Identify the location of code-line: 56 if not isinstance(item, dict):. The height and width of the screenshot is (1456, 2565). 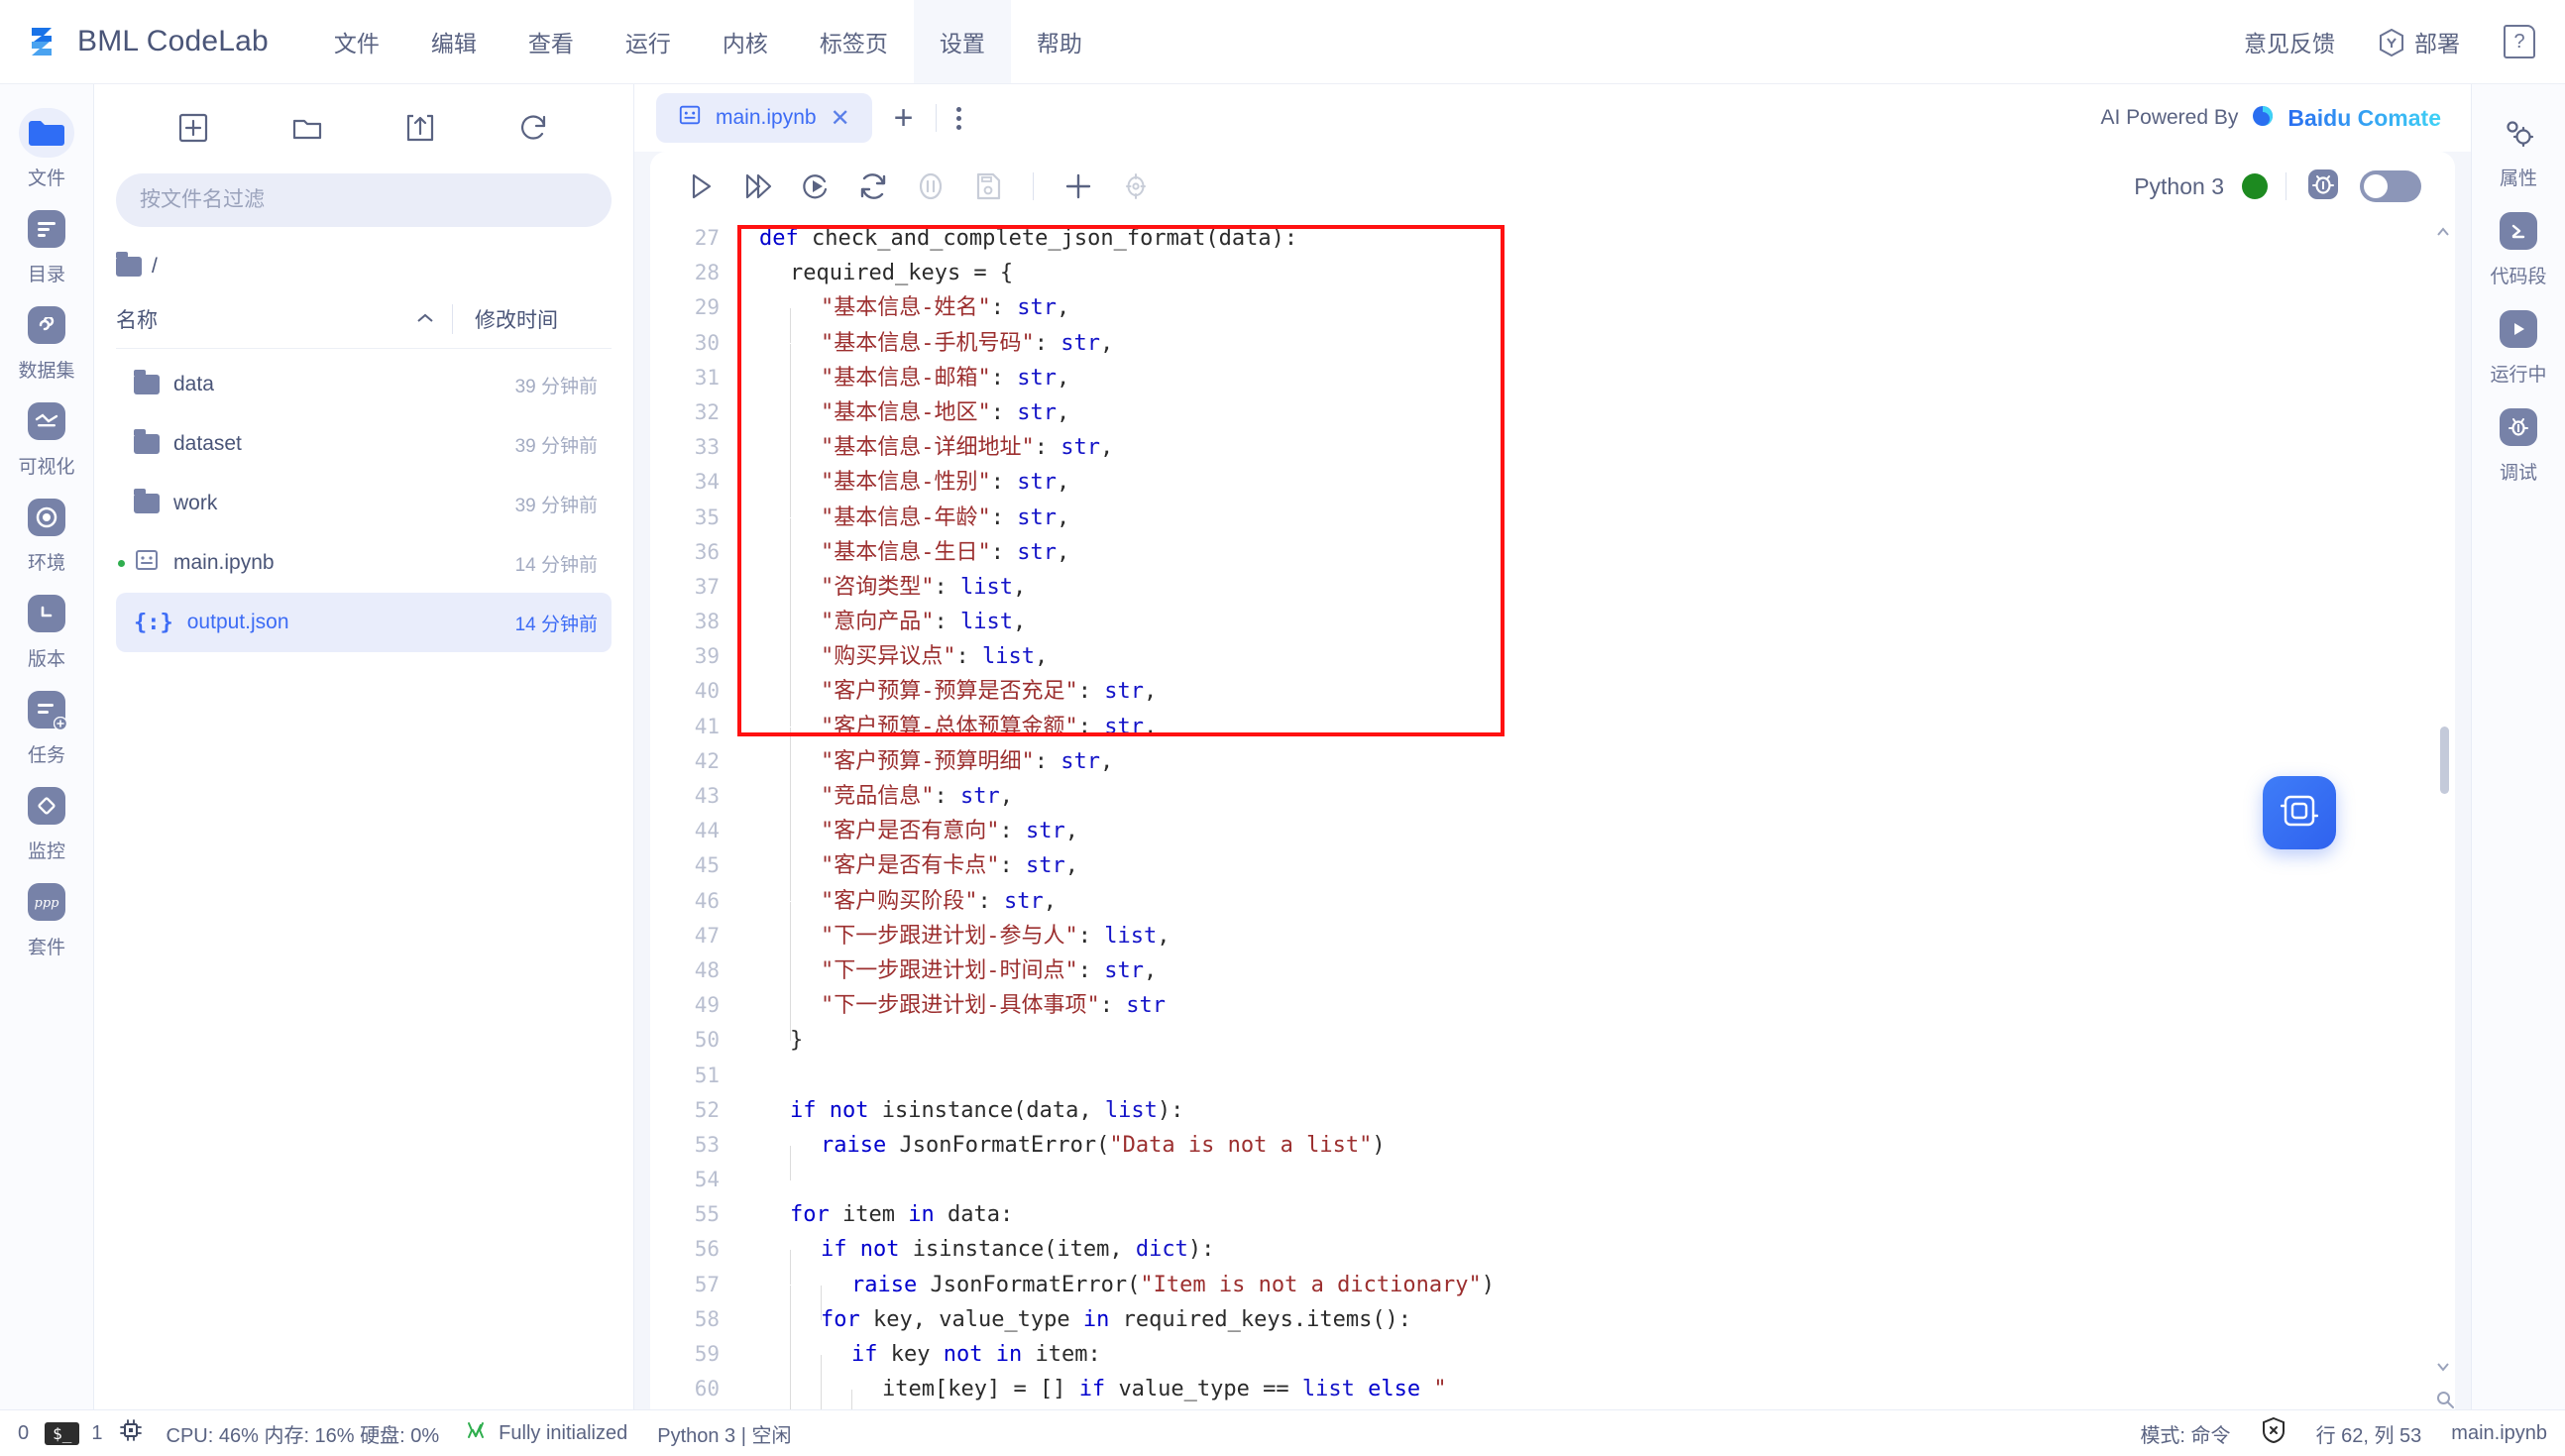
(1552, 1259).